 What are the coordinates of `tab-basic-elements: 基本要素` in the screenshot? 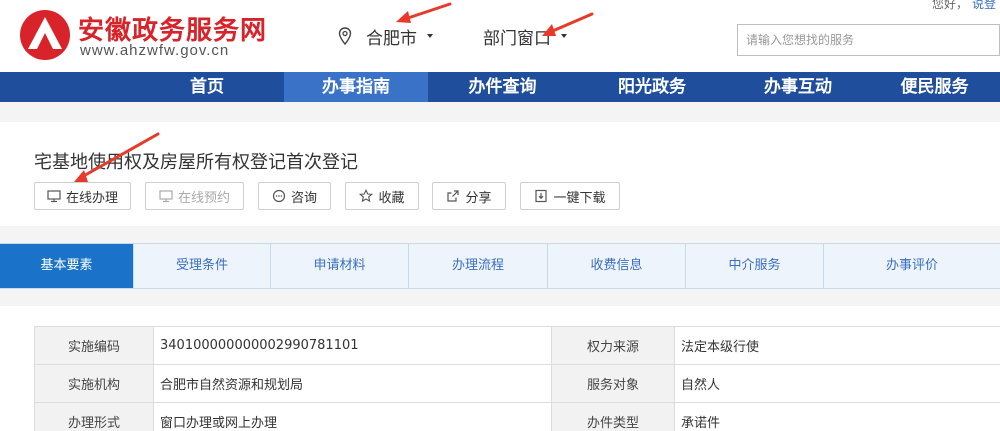 It's located at (67, 266).